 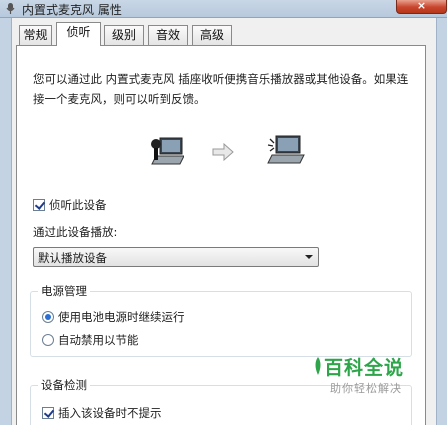 What do you see at coordinates (78, 34) in the screenshot?
I see `tab-listen: 侦听` at bounding box center [78, 34].